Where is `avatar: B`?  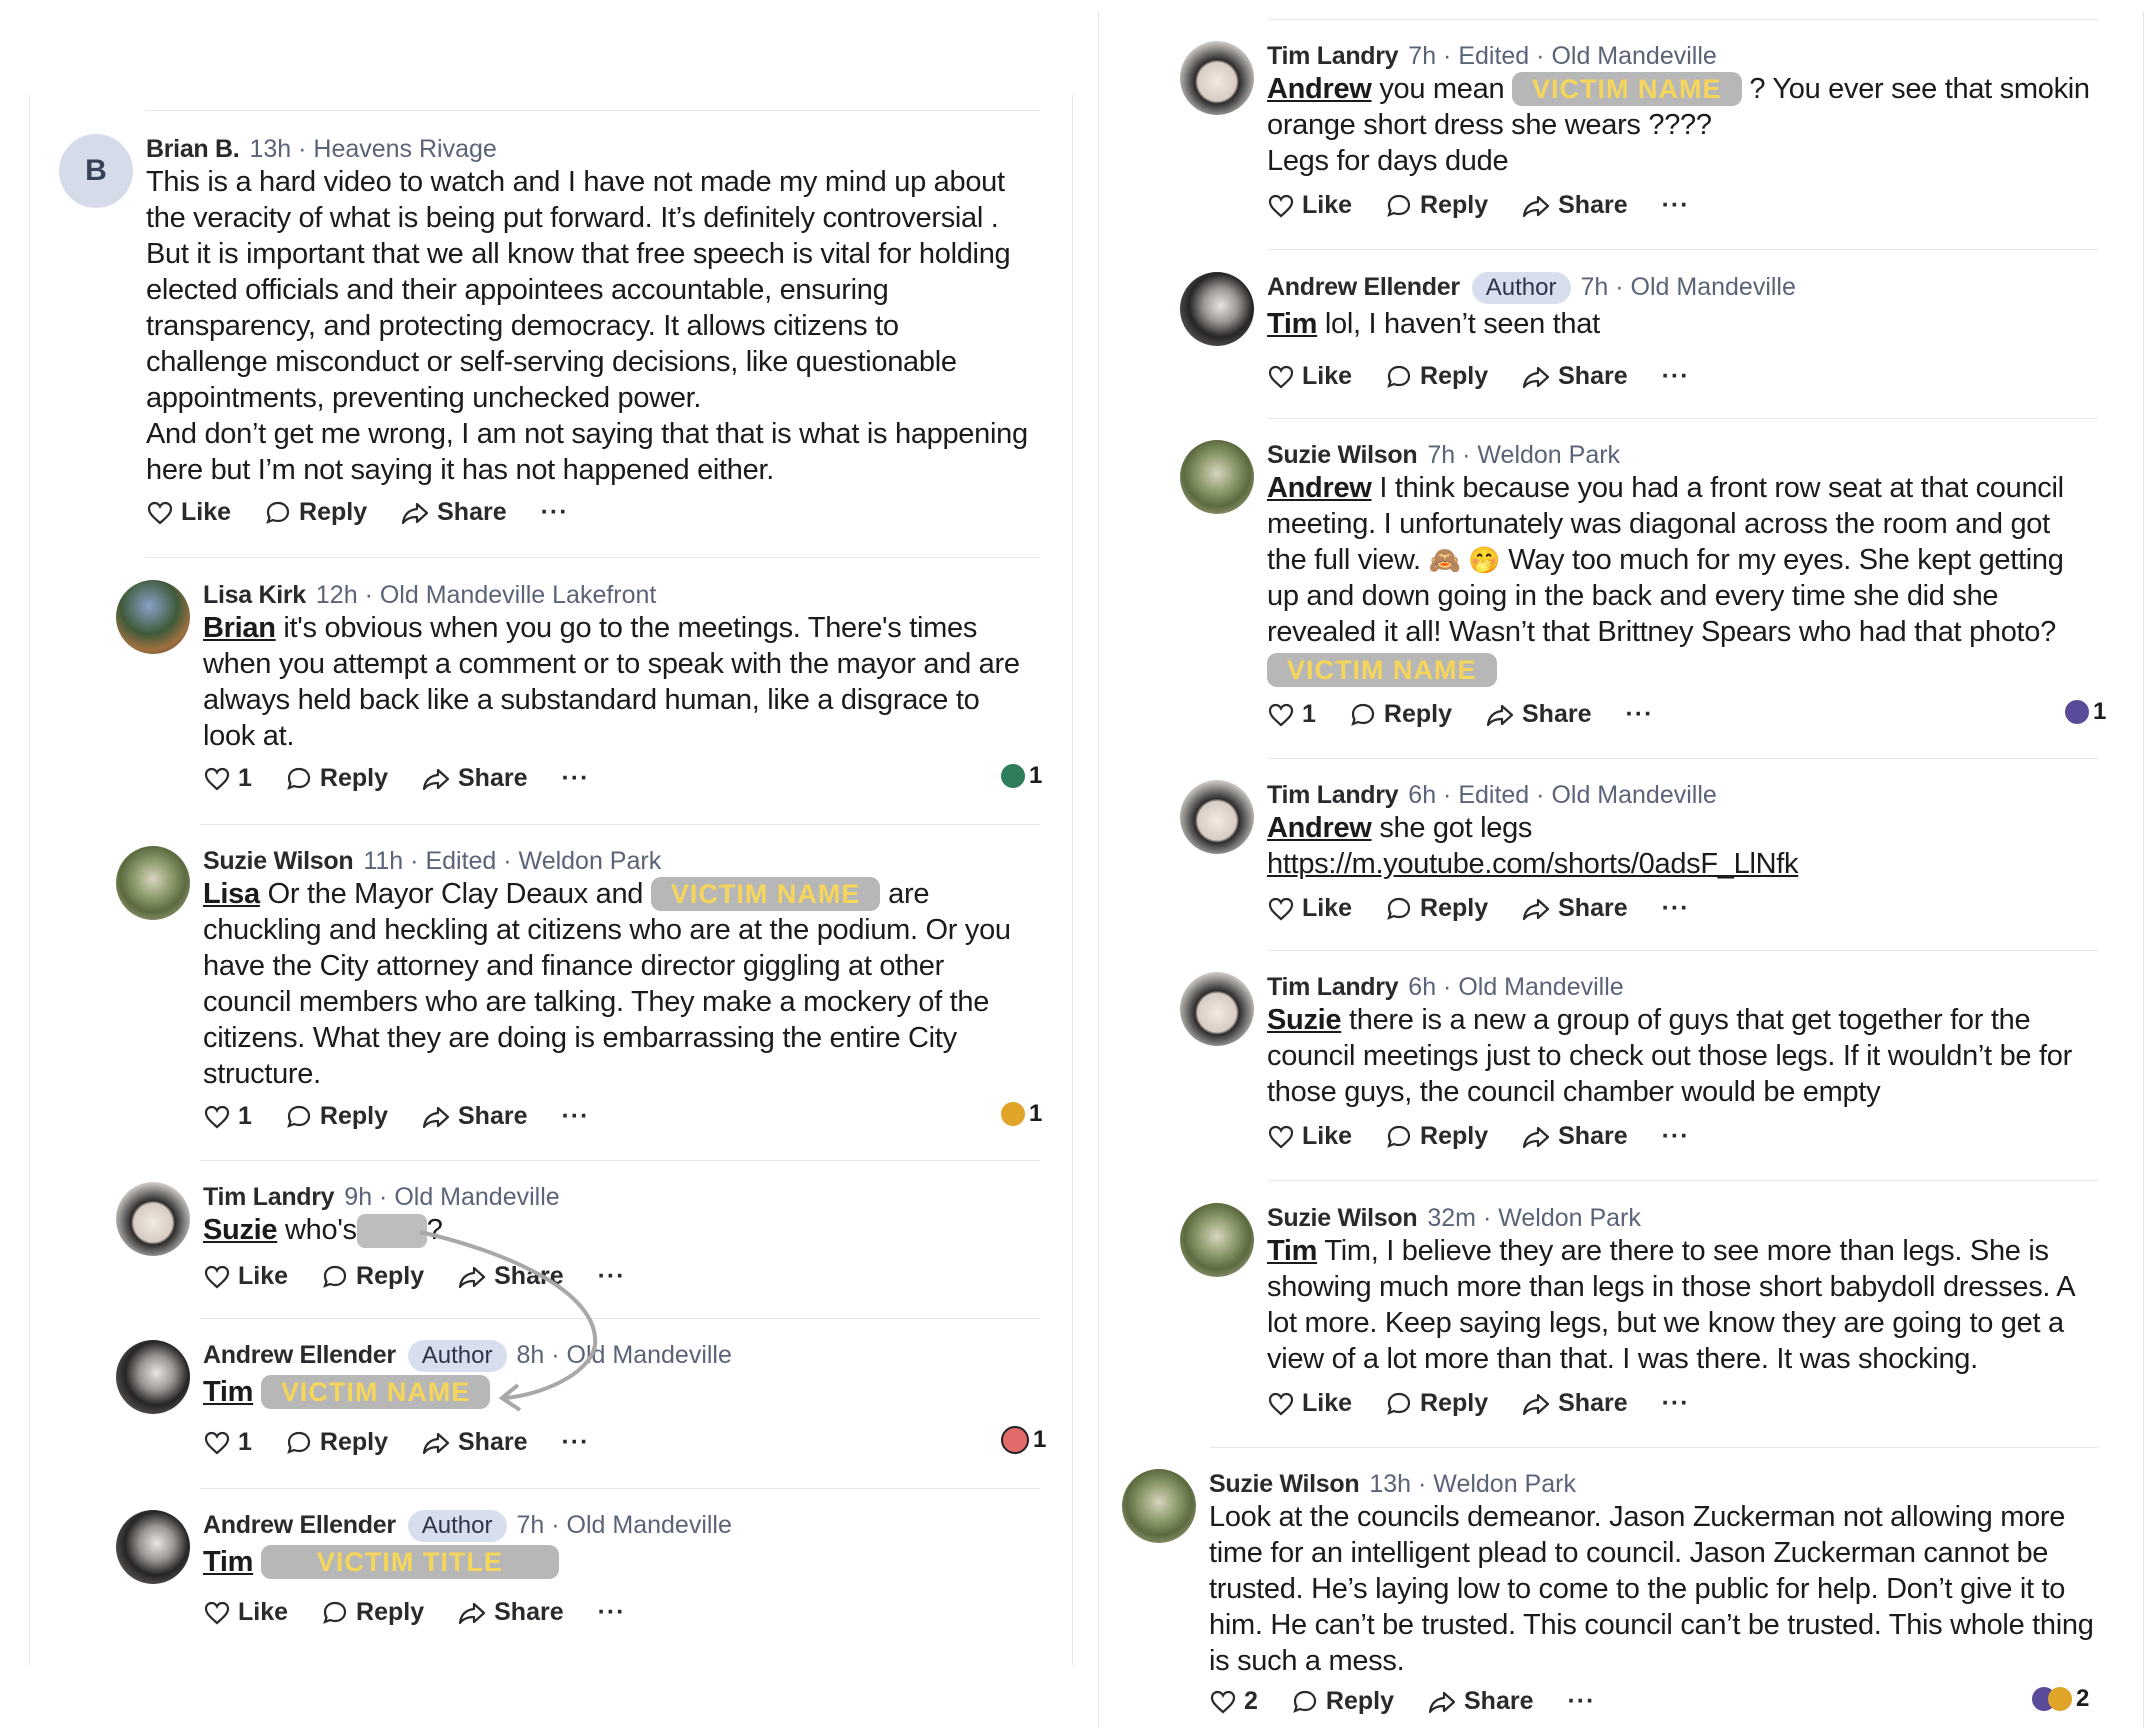
avatar: B is located at coordinates (96, 171).